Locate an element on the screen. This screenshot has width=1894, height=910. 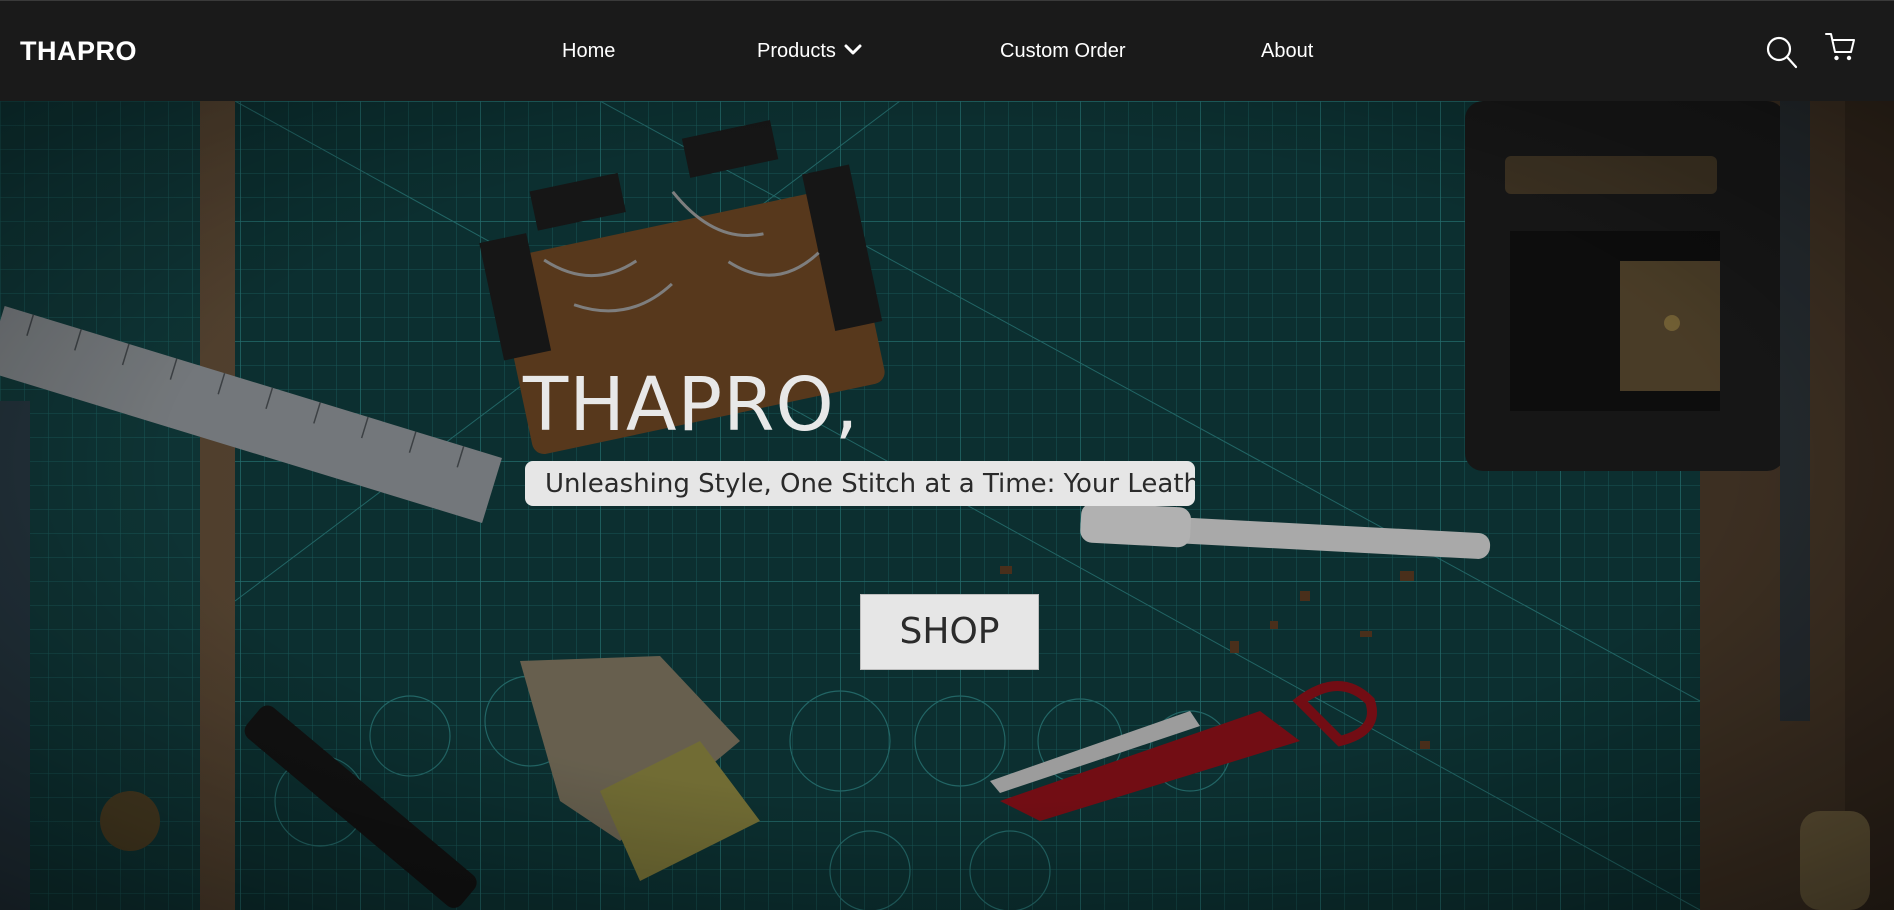
nav-custom-order-link: Custom Order is located at coordinates (1063, 51).